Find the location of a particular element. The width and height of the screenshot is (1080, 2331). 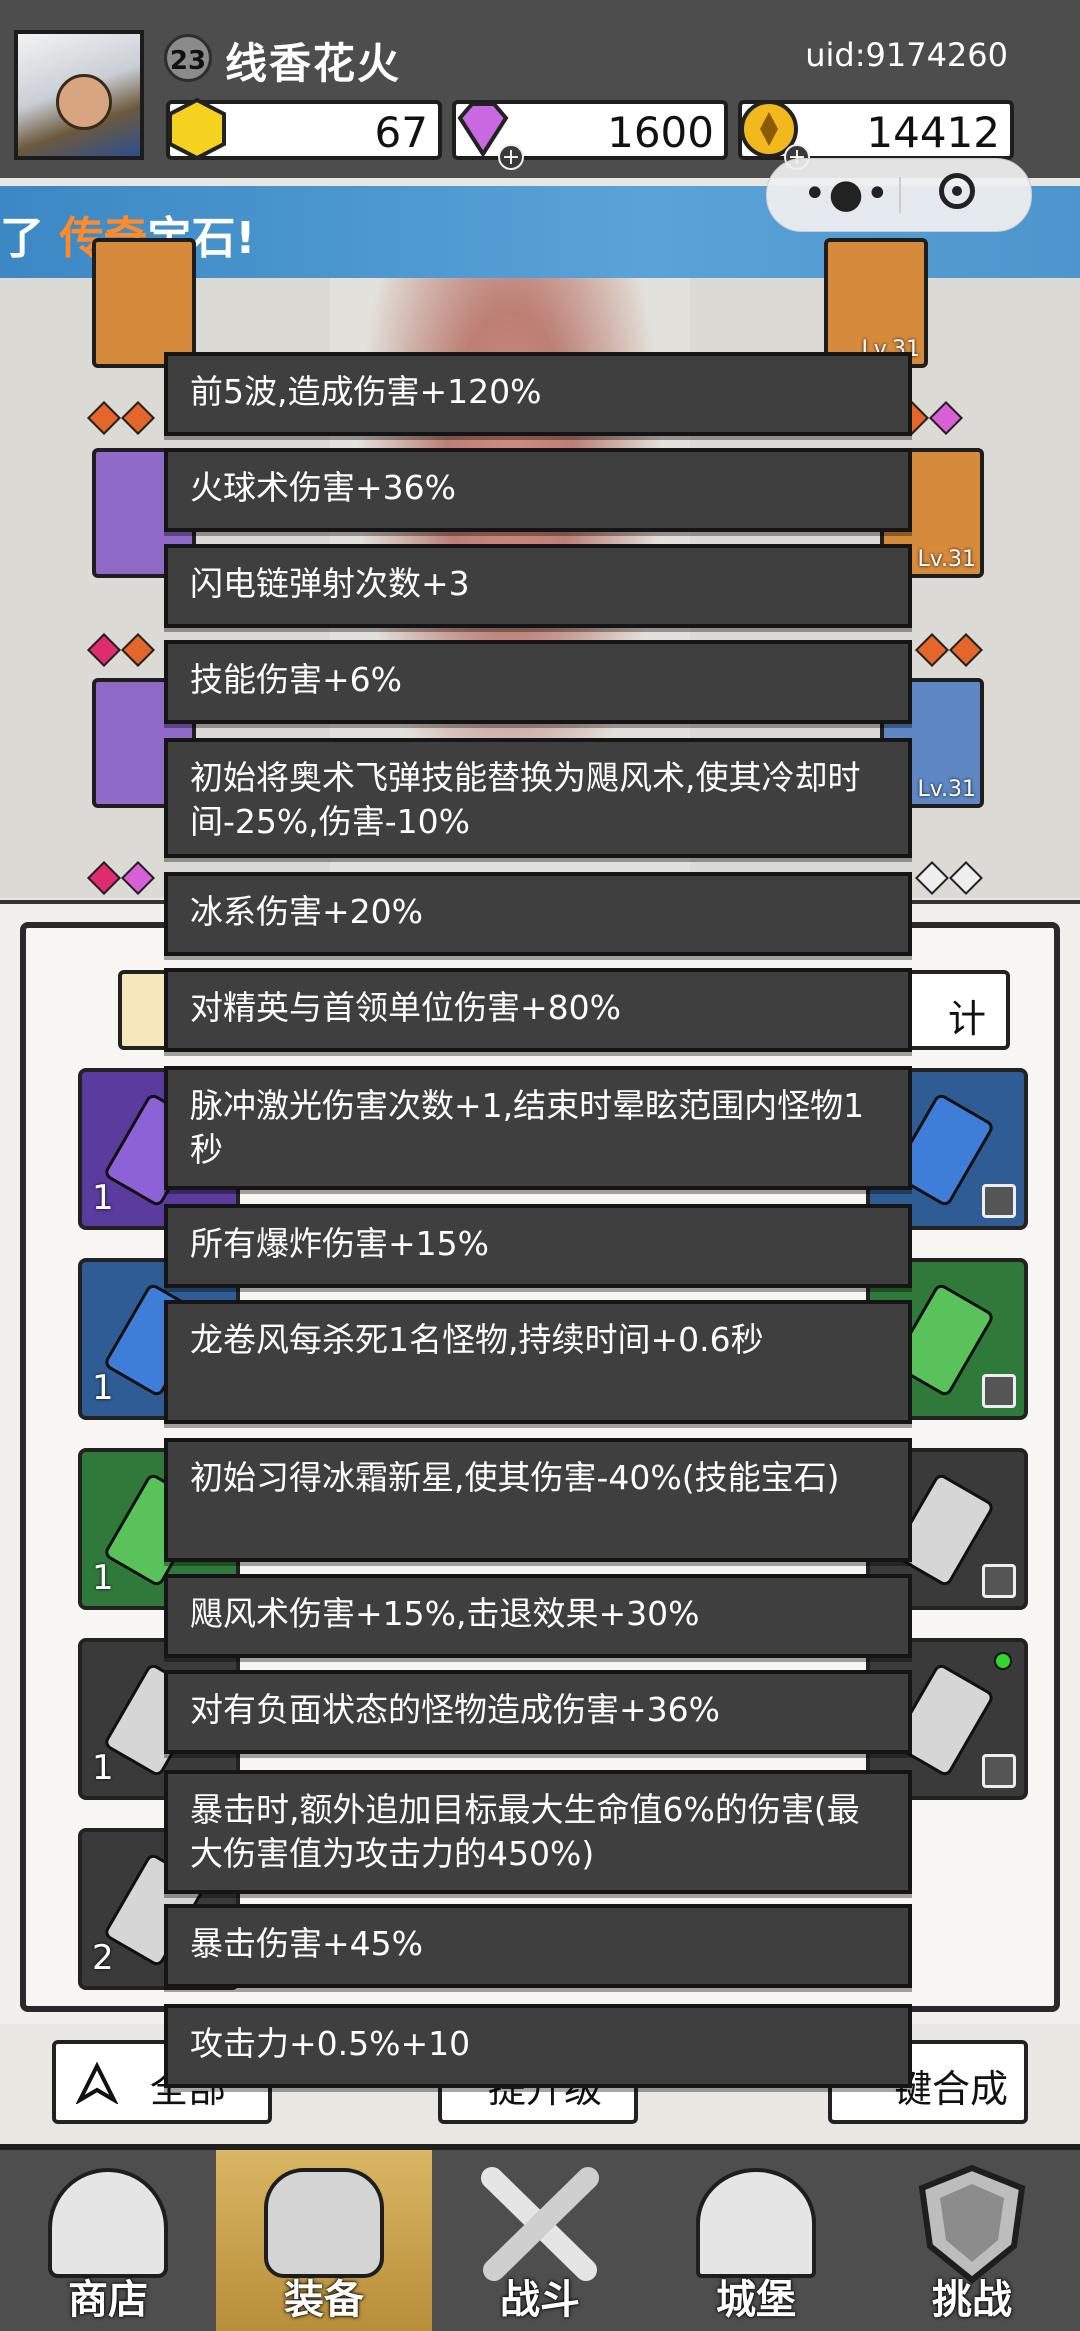

new-indicator-dot is located at coordinates (1003, 1661).